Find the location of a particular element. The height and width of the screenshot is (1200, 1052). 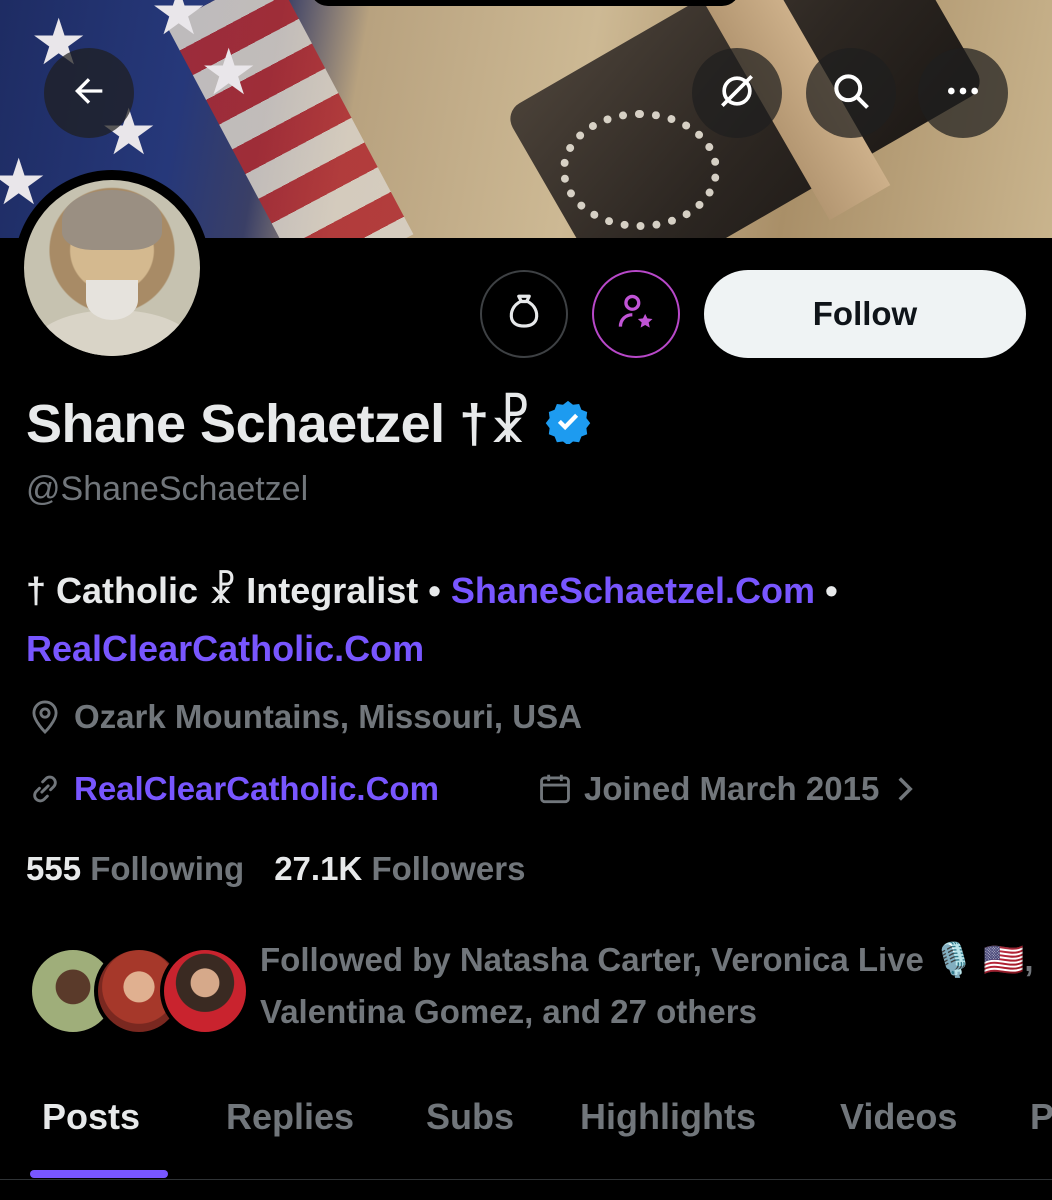

more-icon is located at coordinates (963, 93).